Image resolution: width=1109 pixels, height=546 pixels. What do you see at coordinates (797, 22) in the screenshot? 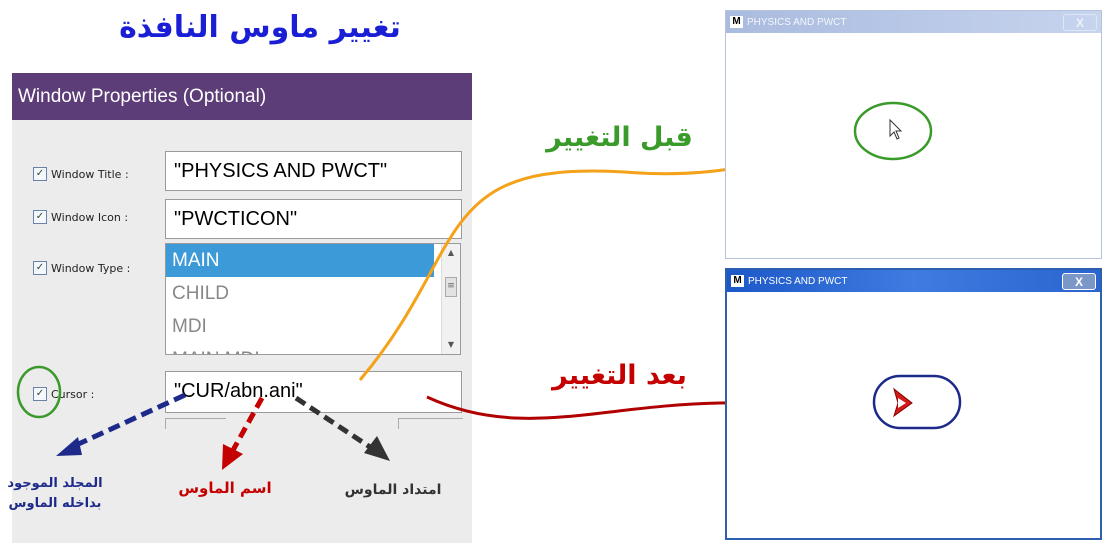
I see `window-before-title: PHYSICS AND PWCT` at bounding box center [797, 22].